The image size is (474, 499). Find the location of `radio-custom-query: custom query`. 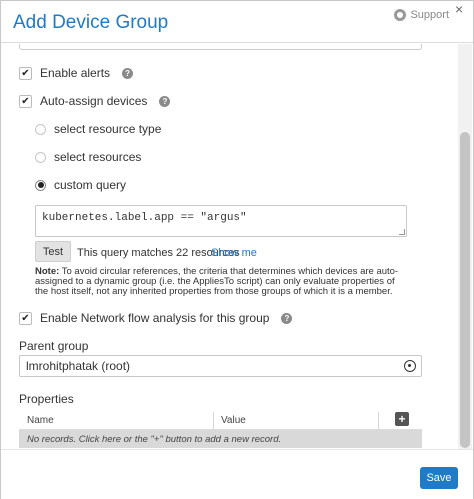

radio-custom-query: custom query is located at coordinates (80, 185).